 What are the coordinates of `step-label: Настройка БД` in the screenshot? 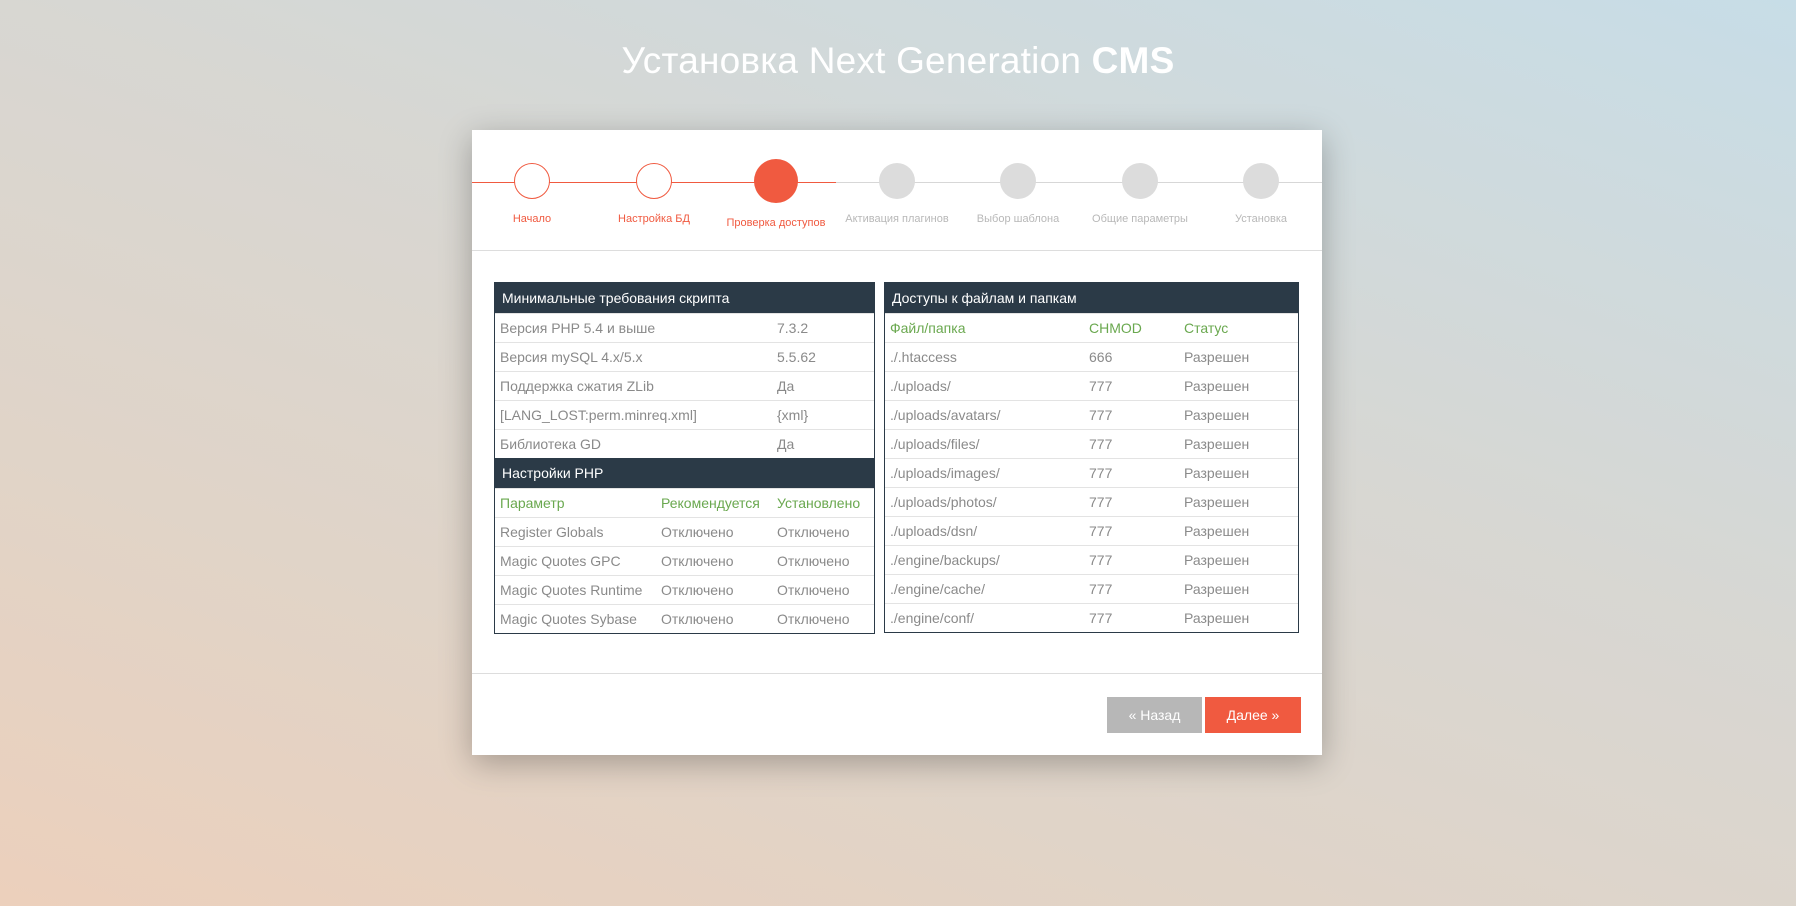 It's located at (654, 219).